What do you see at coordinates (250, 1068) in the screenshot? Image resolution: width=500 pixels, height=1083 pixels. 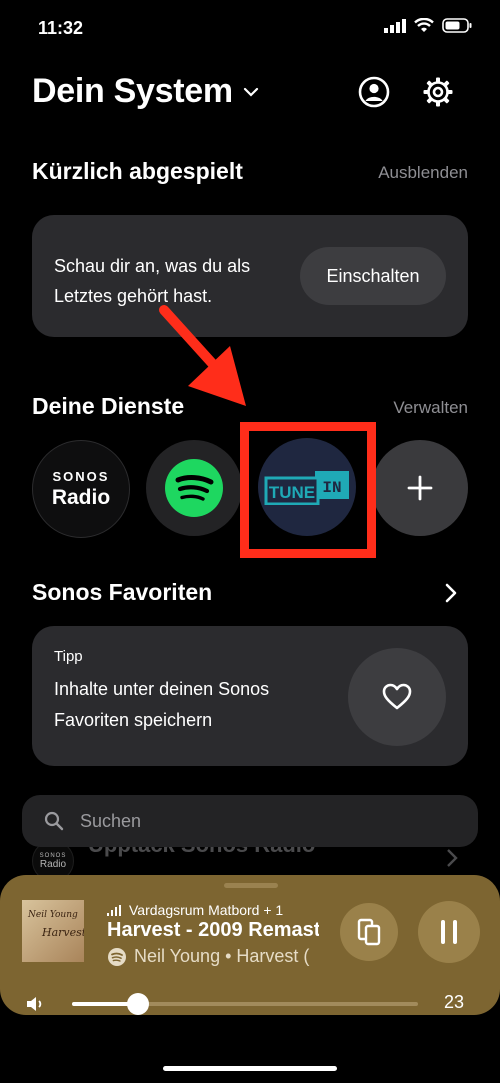 I see `home-indicator` at bounding box center [250, 1068].